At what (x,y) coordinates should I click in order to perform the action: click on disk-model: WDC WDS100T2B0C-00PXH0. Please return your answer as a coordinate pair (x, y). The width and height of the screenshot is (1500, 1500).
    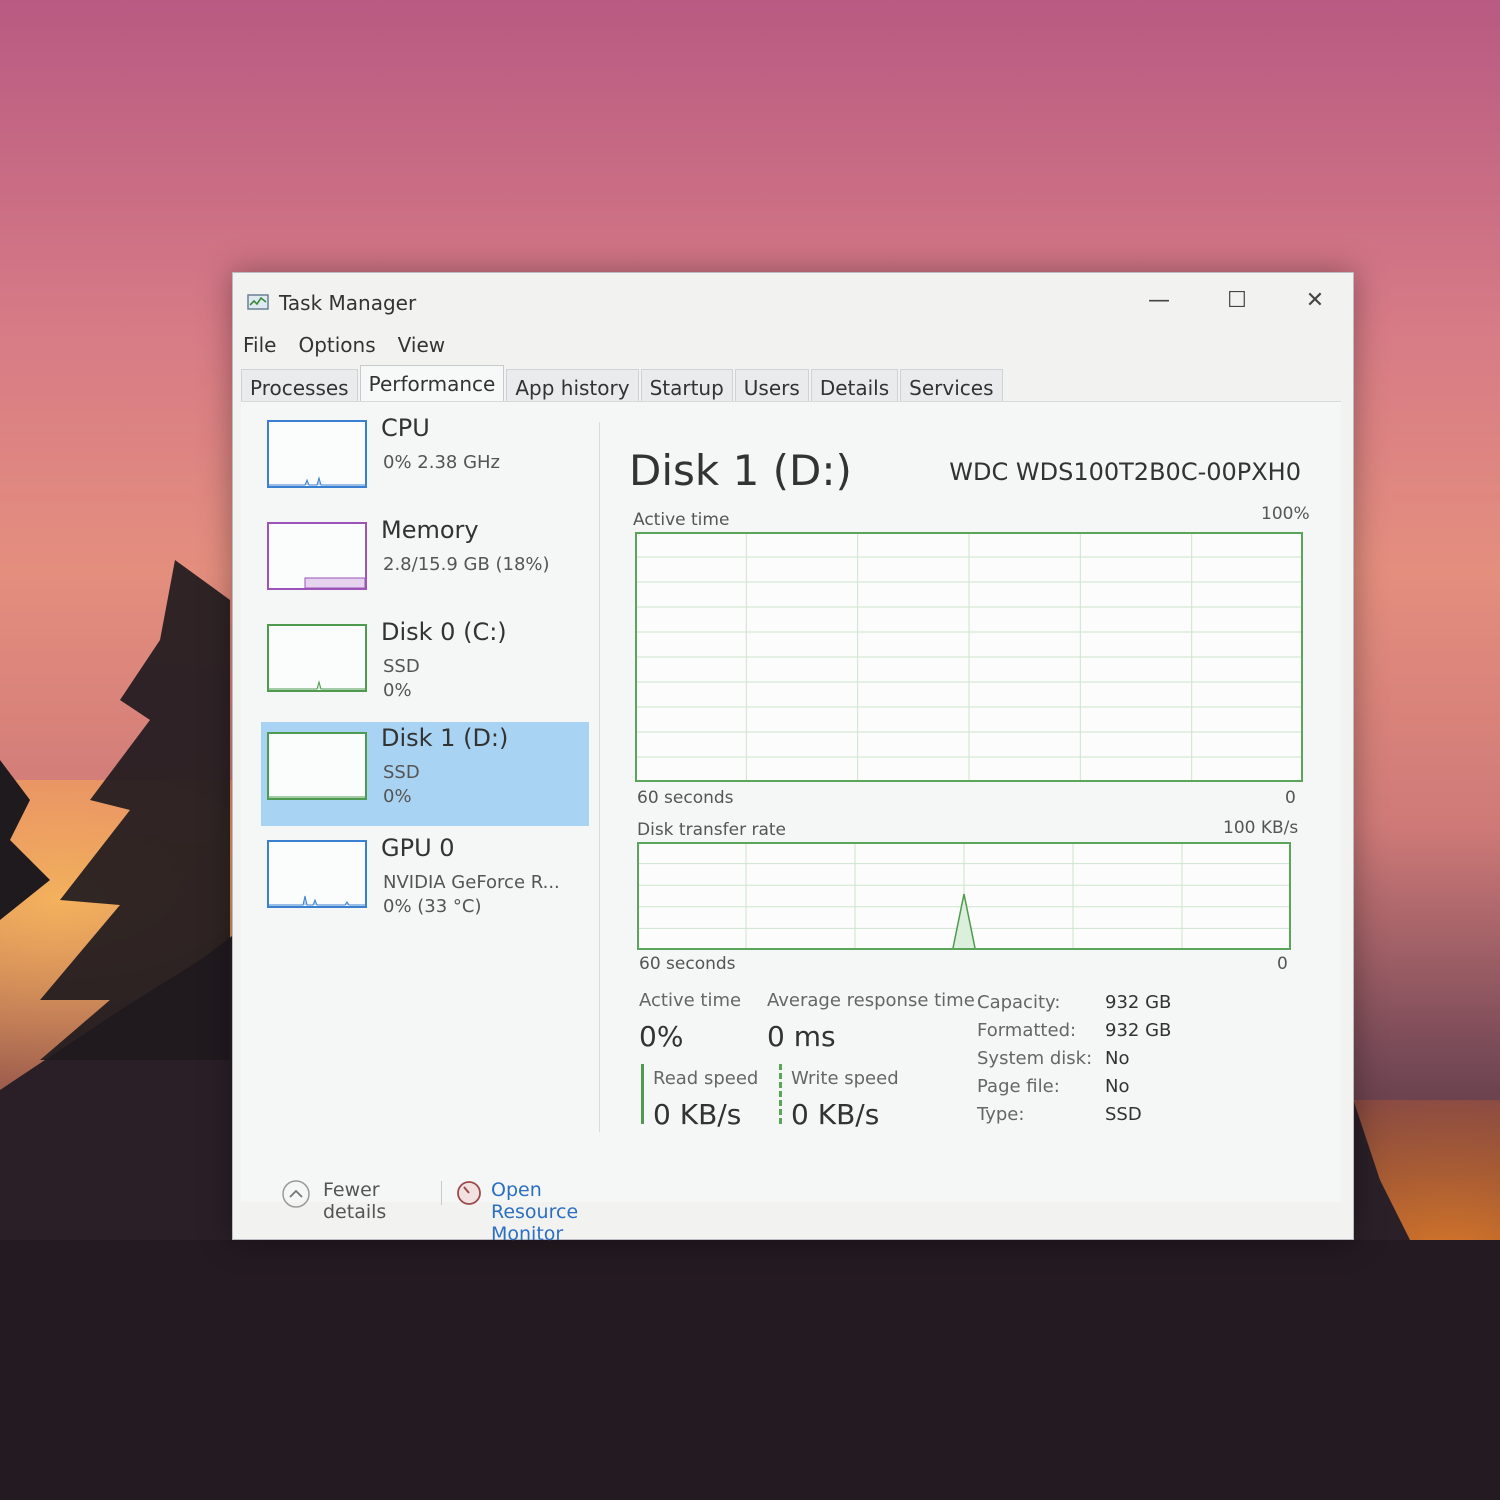
    Looking at the image, I should click on (1125, 472).